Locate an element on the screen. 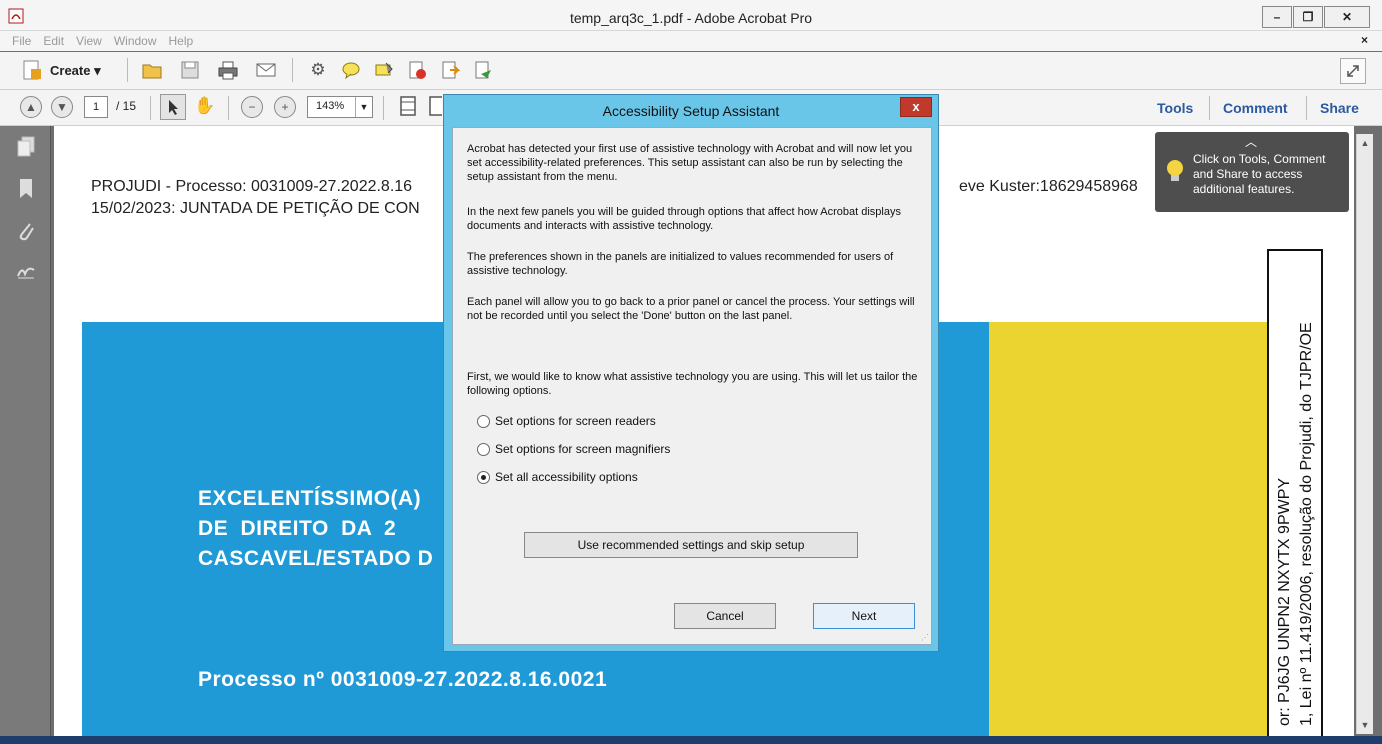 The width and height of the screenshot is (1382, 744). dialog-title: Accessibility Setup Assistant is located at coordinates (691, 111).